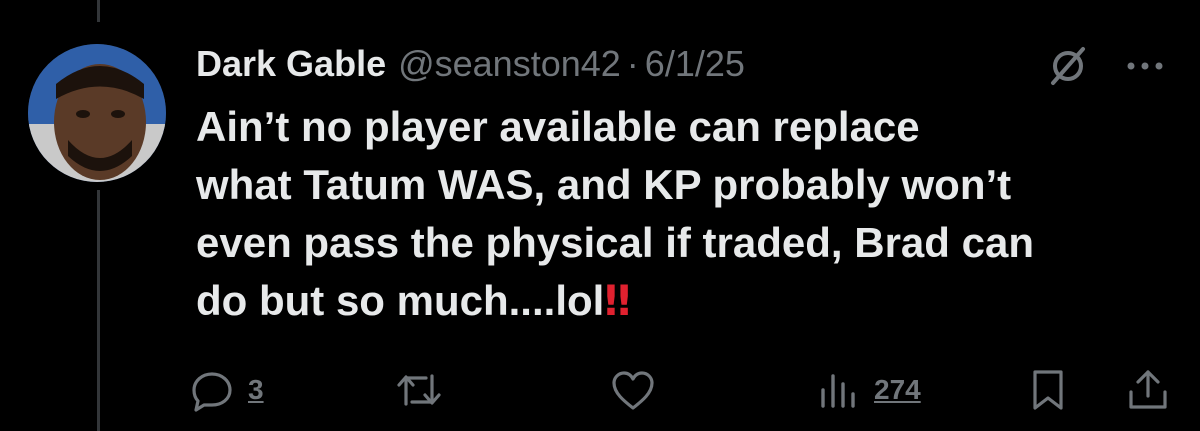 The height and width of the screenshot is (431, 1200). Describe the element at coordinates (600, 390) in the screenshot. I see `action-bar: 3 274` at that location.